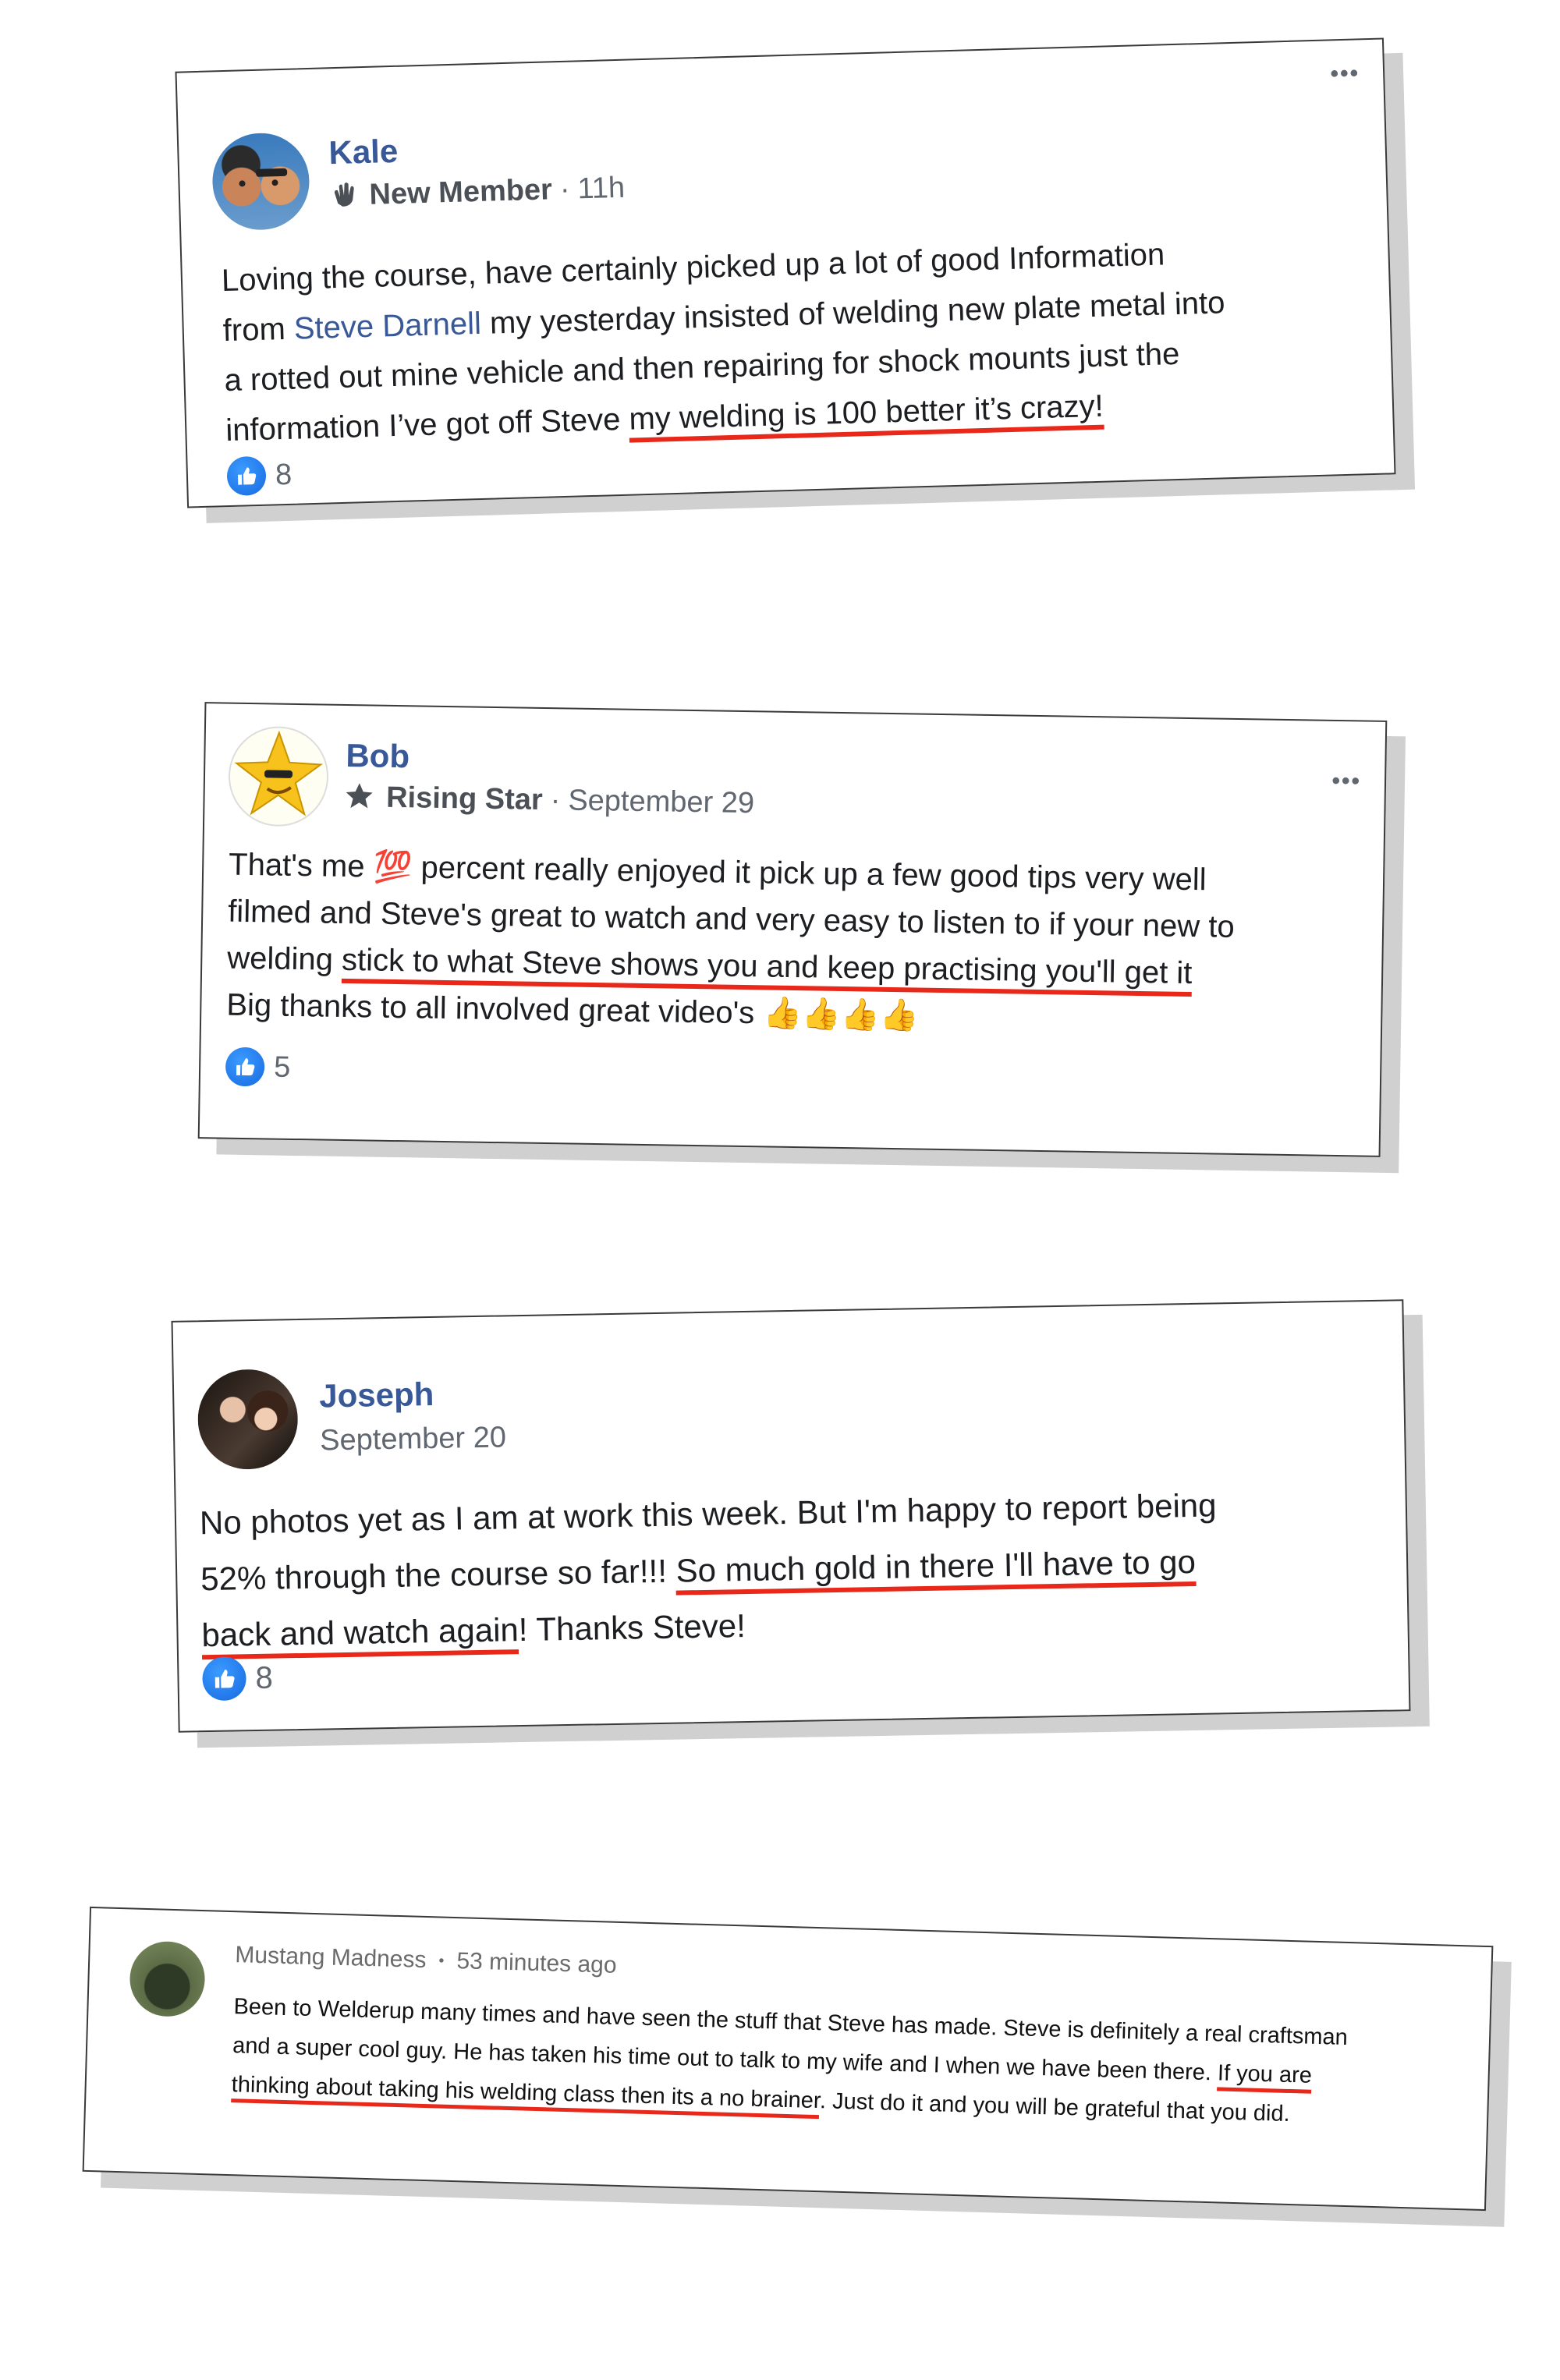  What do you see at coordinates (661, 802) in the screenshot?
I see `timestamp: September 29` at bounding box center [661, 802].